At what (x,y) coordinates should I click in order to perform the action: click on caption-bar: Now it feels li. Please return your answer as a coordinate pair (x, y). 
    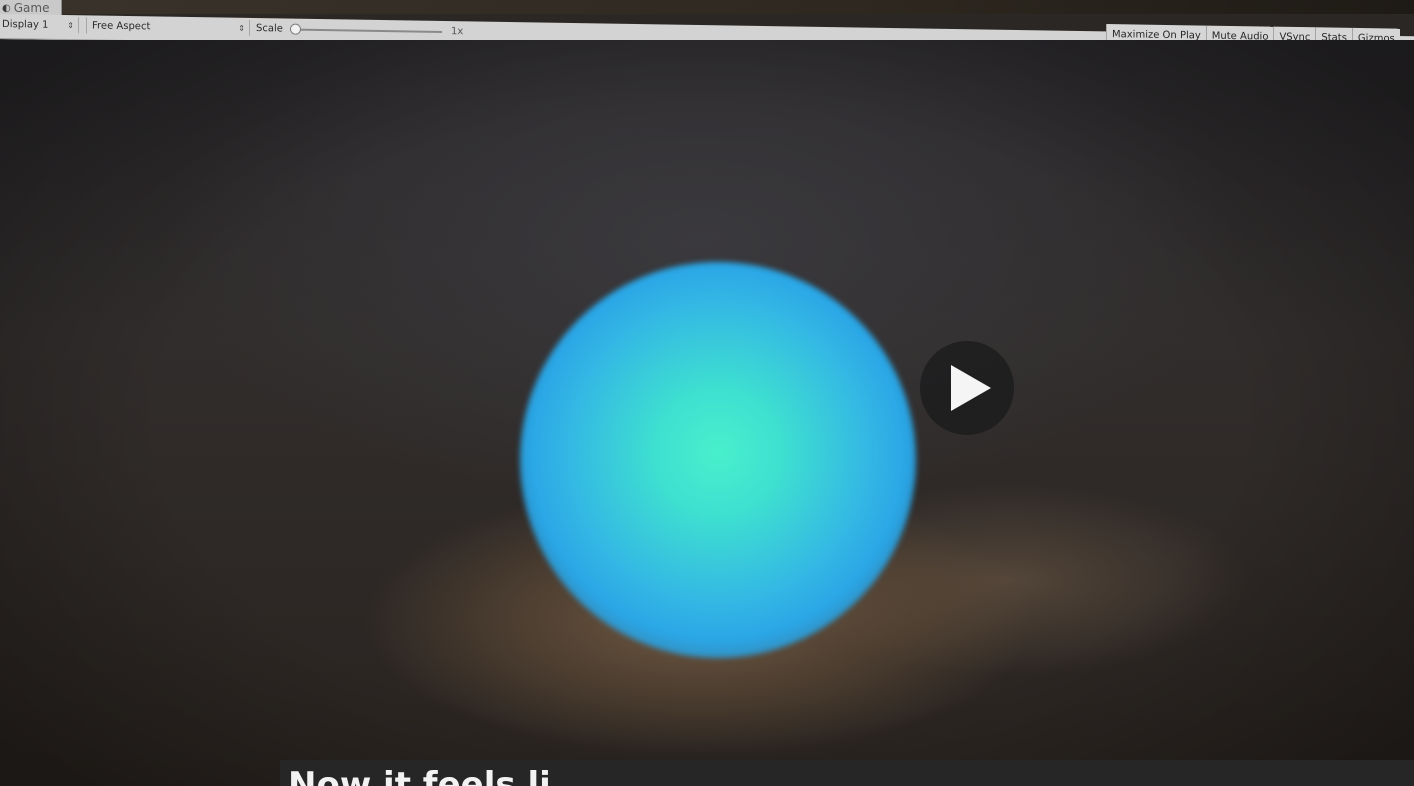
    Looking at the image, I should click on (847, 773).